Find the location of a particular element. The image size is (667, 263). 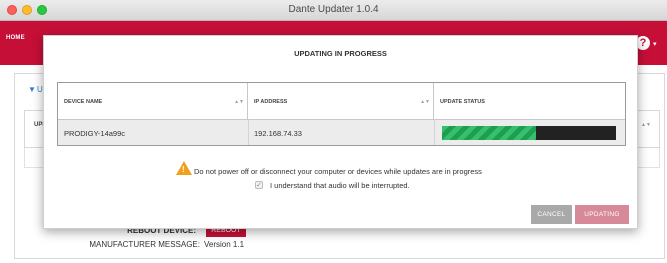

column-header-device-name: DEVICE NAME ▲▼ is located at coordinates (153, 101).